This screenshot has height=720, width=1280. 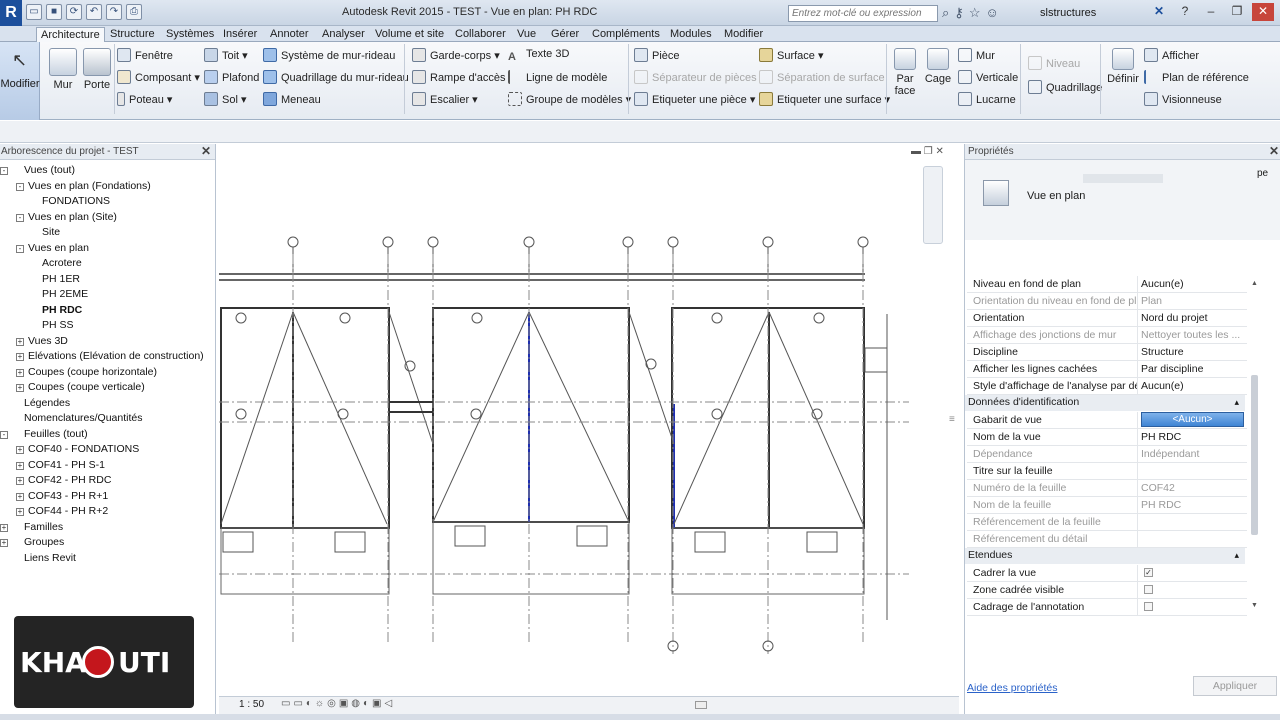 What do you see at coordinates (51, 232) in the screenshot?
I see `tree-item: Site` at bounding box center [51, 232].